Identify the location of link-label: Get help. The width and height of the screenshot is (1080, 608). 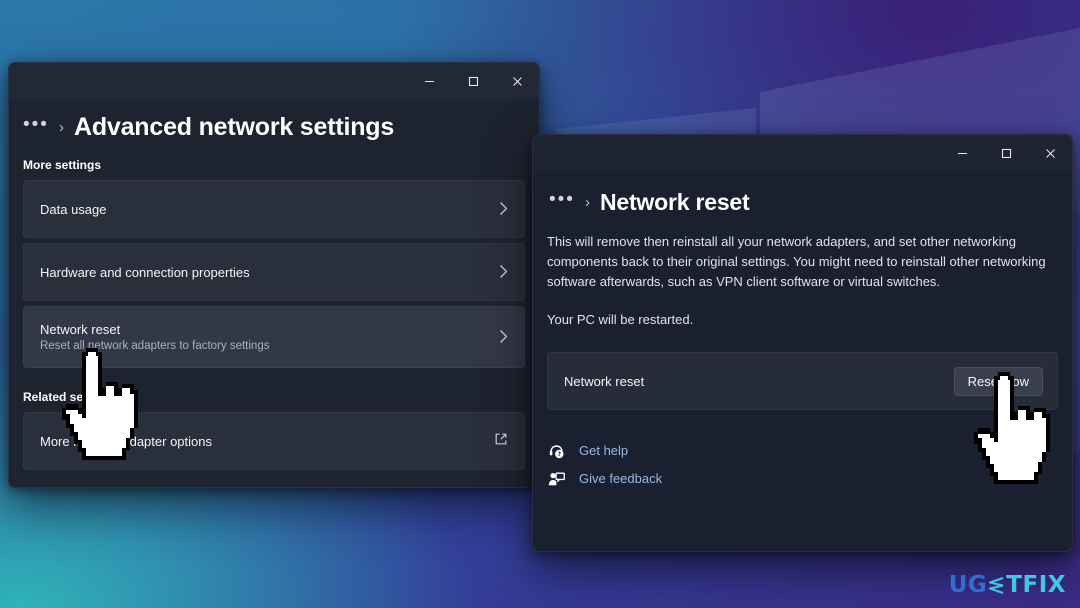
(604, 450).